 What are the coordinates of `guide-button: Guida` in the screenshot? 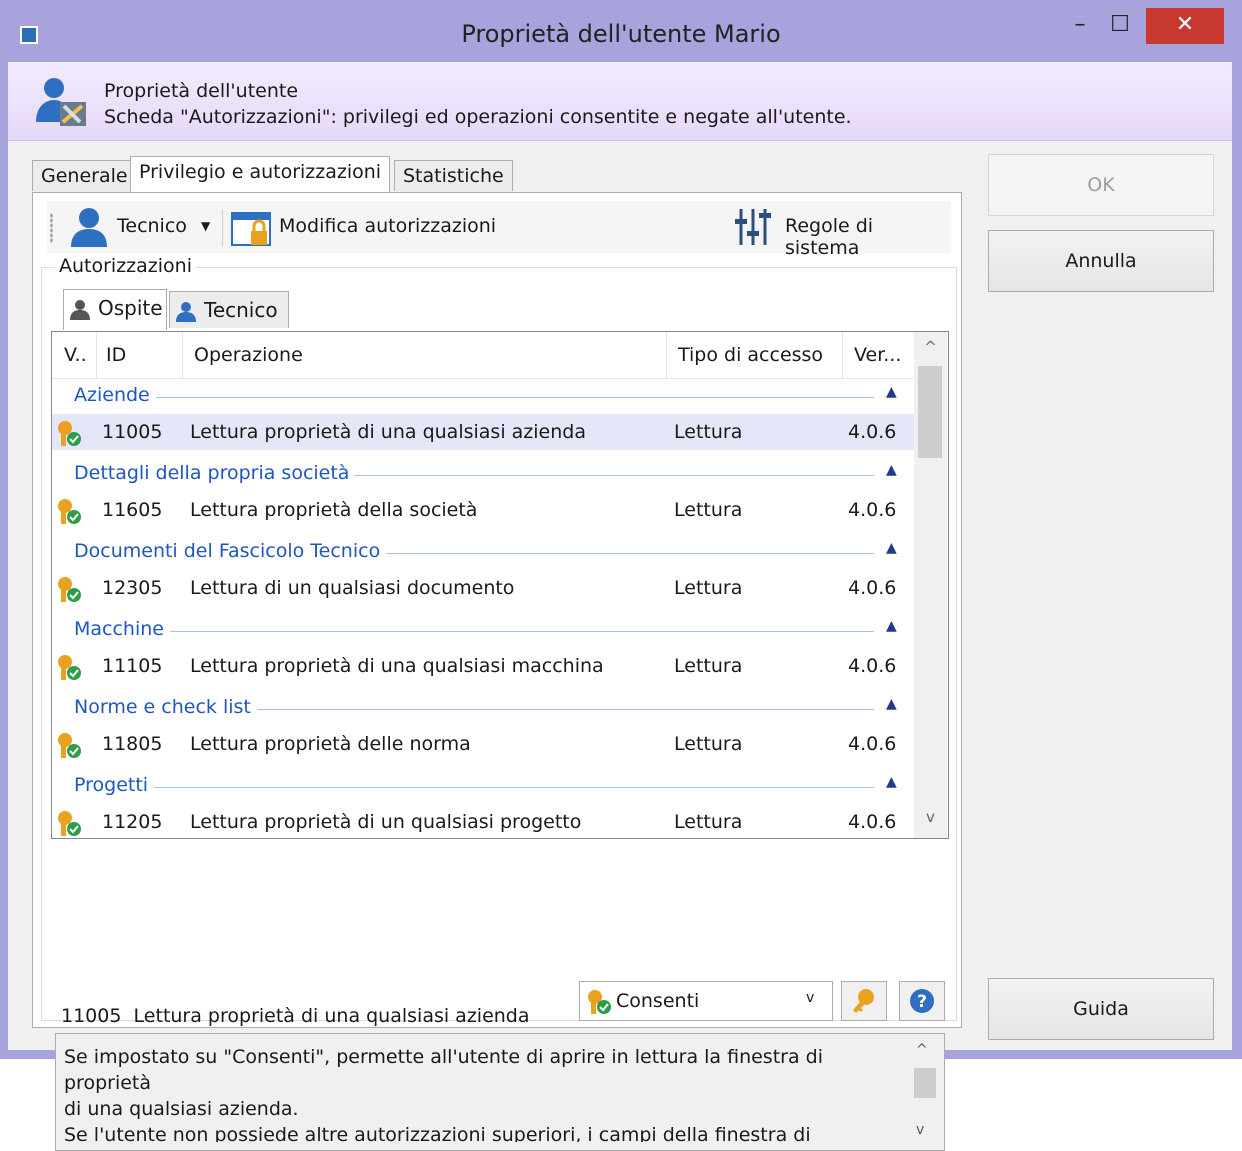 It's located at (1101, 1009).